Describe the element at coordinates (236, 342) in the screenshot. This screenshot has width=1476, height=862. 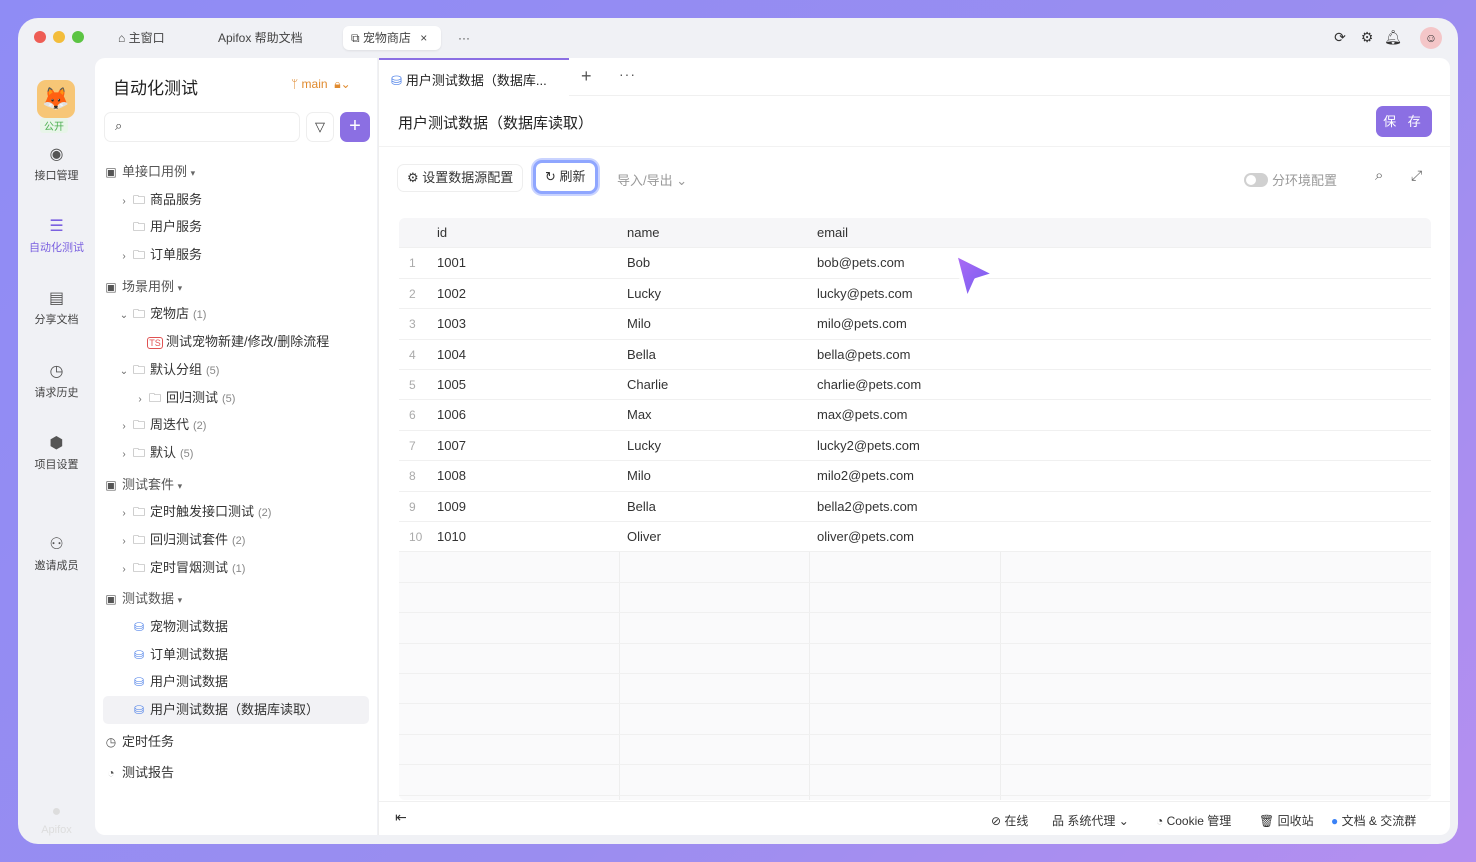
I see `tree-item: TS 测试宠物新建/修改/删除流程` at that location.